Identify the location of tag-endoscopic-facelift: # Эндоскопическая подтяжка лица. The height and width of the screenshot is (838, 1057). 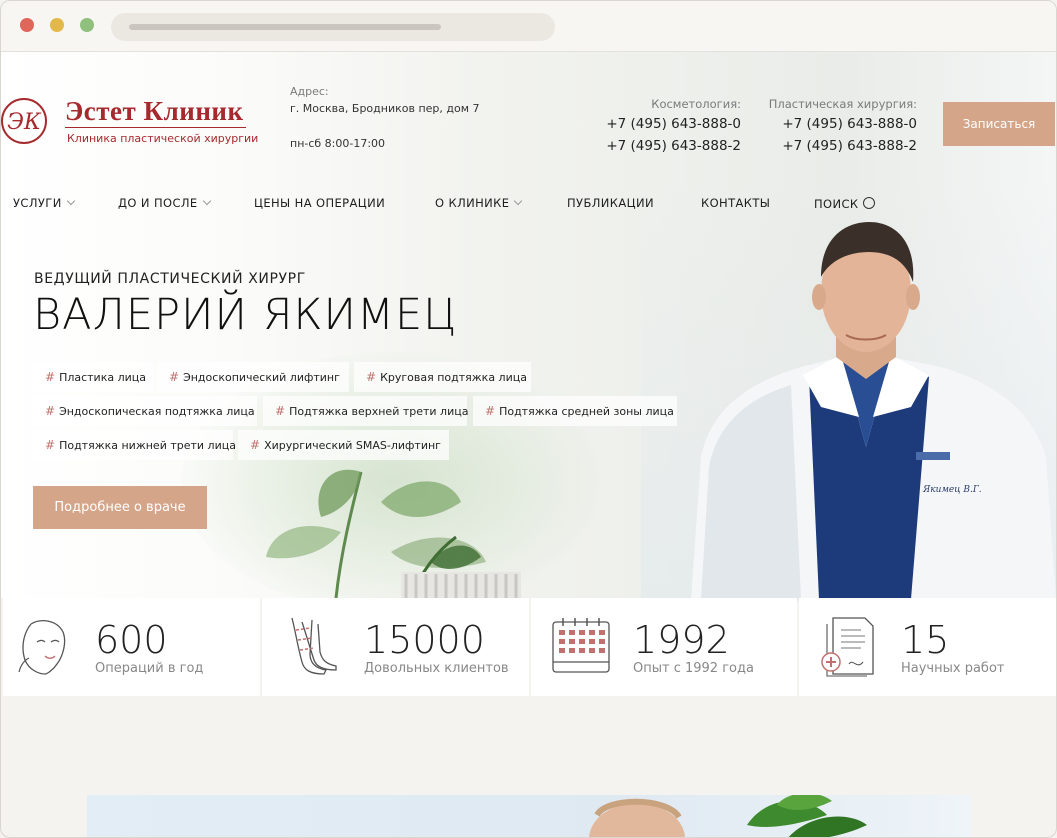
(145, 411).